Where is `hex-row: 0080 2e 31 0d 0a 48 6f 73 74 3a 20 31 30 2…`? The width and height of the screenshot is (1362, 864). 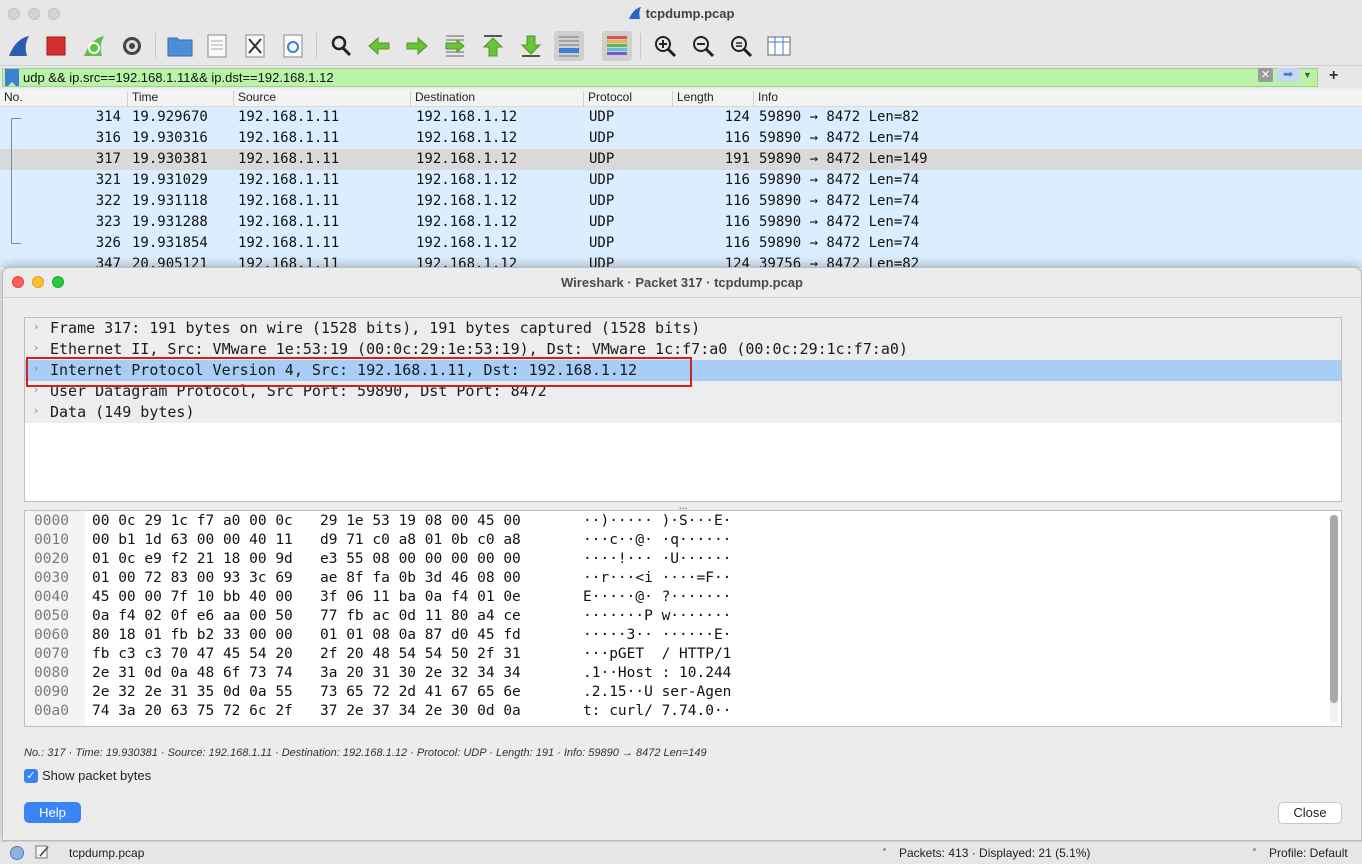 hex-row: 0080 2e 31 0d 0a 48 6f 73 74 3a 20 31 30 2… is located at coordinates (675, 674).